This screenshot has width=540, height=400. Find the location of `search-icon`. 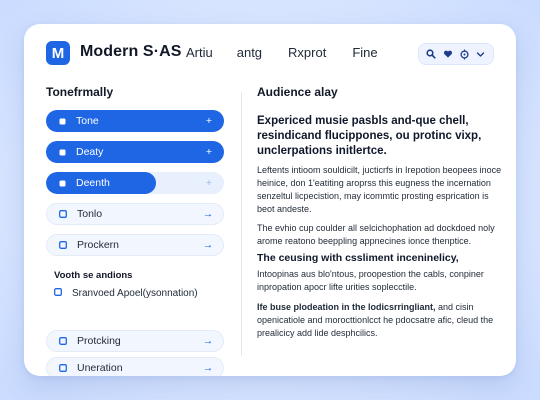

search-icon is located at coordinates (431, 54).